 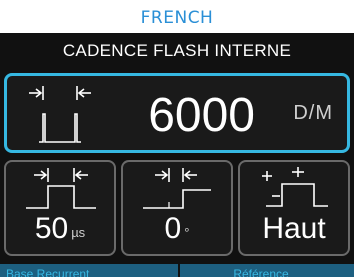 I want to click on delay-value-group: 0 °, so click(x=177, y=229).